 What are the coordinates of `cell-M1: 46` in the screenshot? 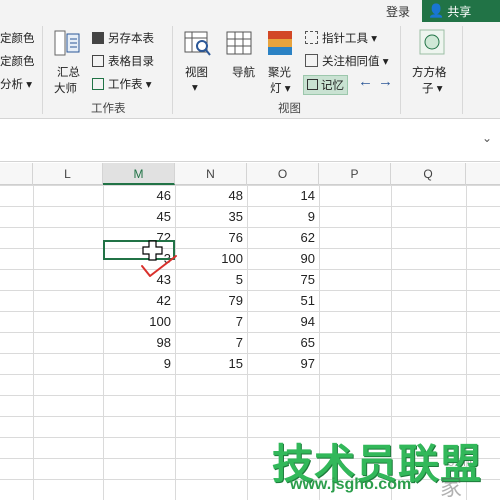 It's located at (139, 195).